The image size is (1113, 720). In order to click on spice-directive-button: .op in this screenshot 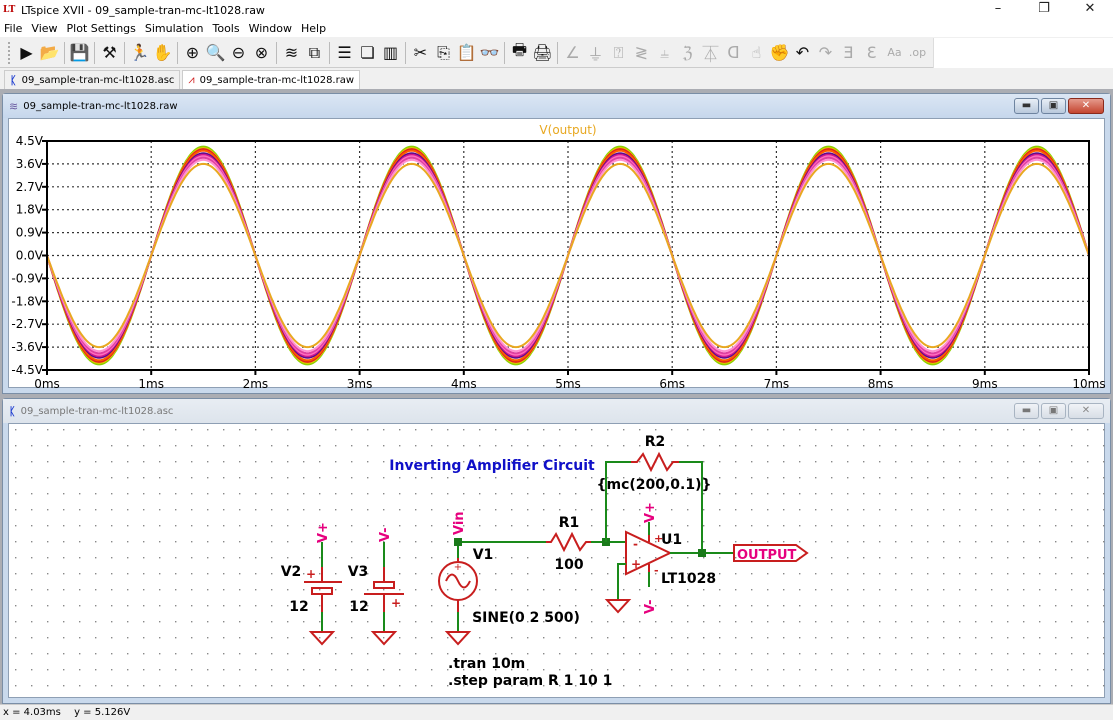, I will do `click(917, 53)`.